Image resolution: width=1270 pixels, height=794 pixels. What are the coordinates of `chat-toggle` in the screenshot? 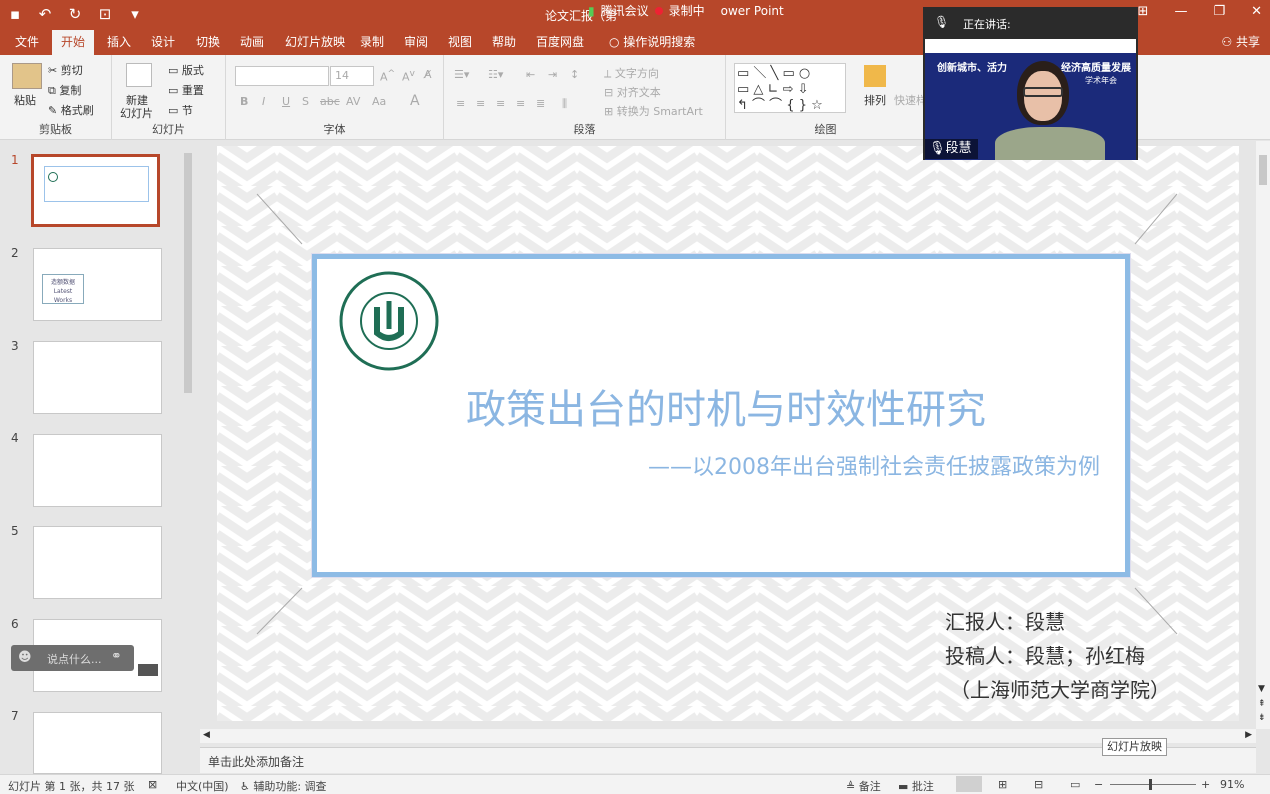 It's located at (148, 670).